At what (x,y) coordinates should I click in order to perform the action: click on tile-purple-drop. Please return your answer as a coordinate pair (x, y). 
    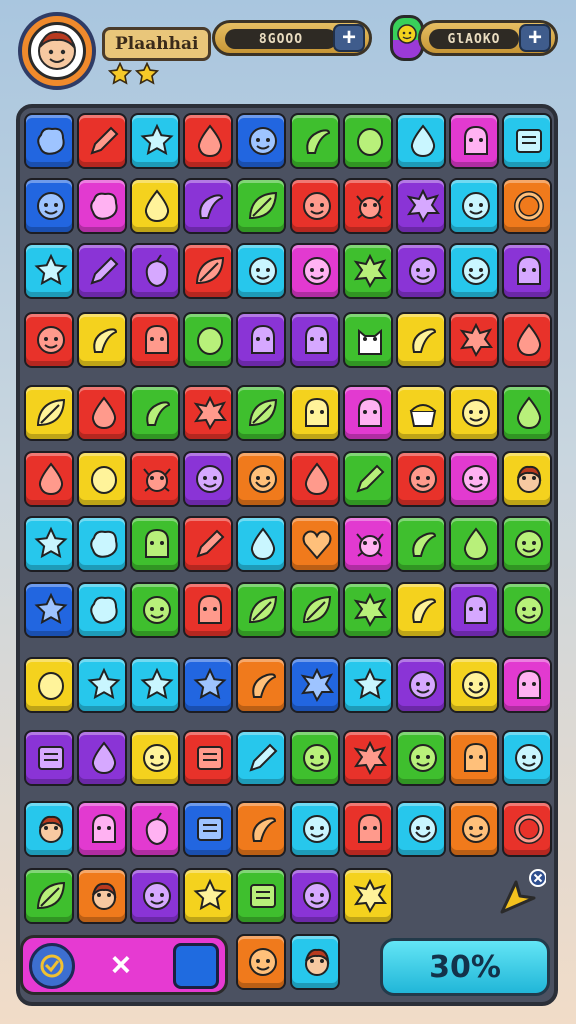
    Looking at the image, I should click on (102, 758).